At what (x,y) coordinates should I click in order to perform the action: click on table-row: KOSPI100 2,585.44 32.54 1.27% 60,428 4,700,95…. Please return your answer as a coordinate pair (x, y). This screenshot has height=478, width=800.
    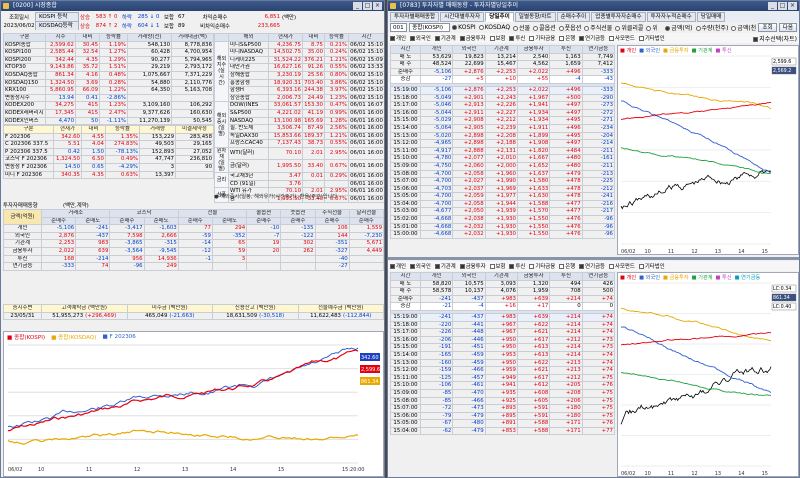
    Looking at the image, I should click on (108, 52).